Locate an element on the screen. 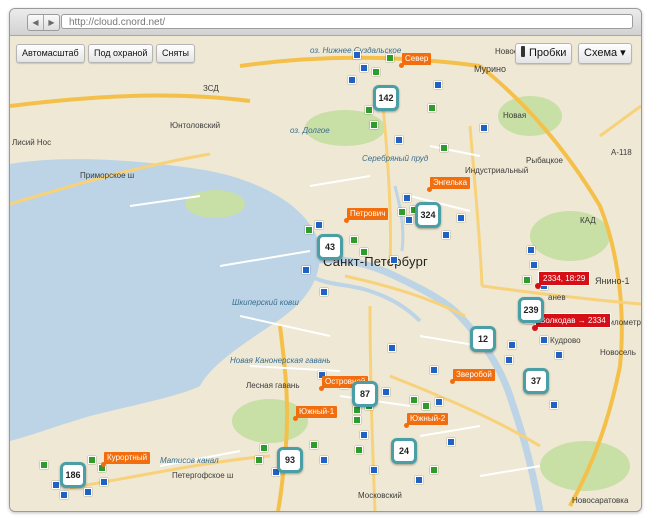 The image size is (650, 526). place-kilometr: километр is located at coordinates (623, 322).